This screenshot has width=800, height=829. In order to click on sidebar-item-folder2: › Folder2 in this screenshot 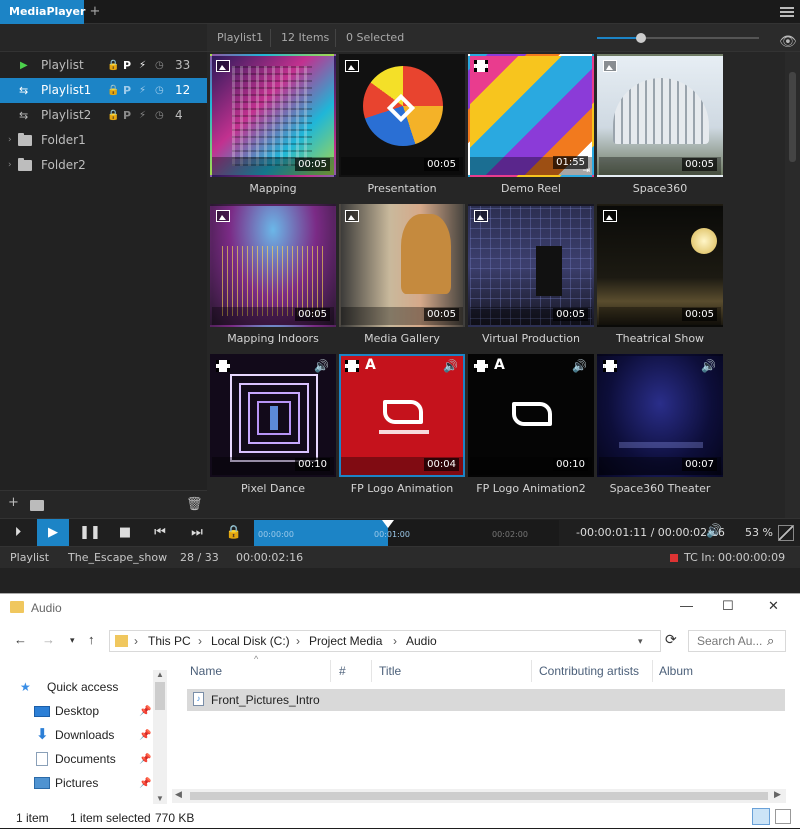, I will do `click(103, 165)`.